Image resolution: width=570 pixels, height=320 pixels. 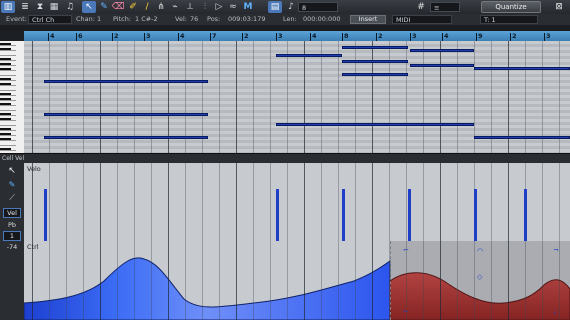 What do you see at coordinates (54, 7) in the screenshot?
I see `list-editor-icon: ▦` at bounding box center [54, 7].